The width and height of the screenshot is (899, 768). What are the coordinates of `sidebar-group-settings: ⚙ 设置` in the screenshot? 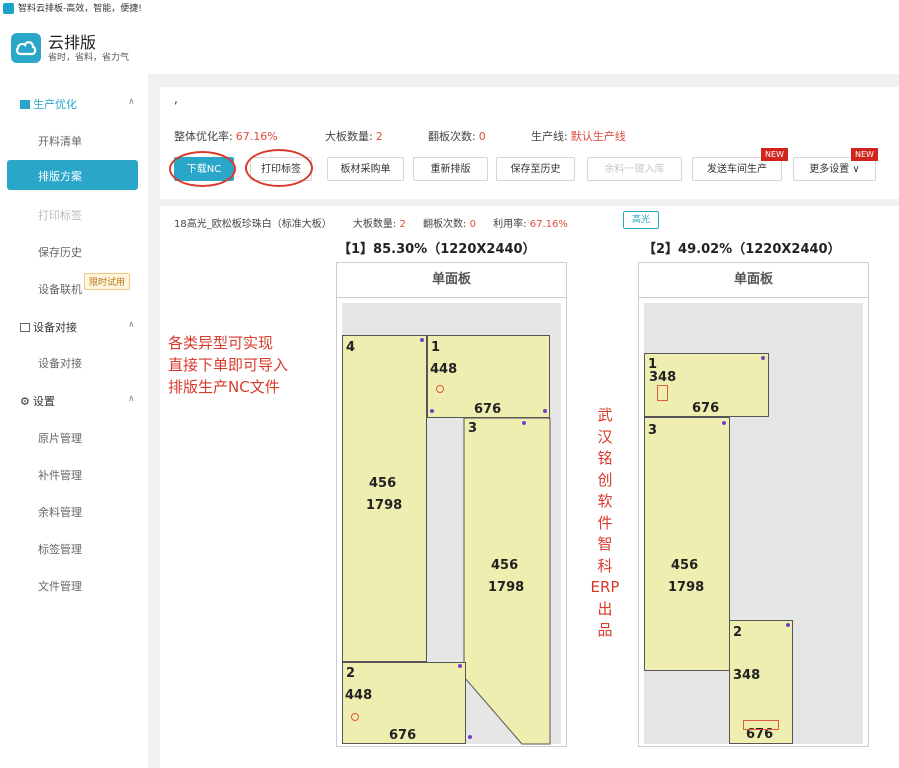 It's located at (37, 401).